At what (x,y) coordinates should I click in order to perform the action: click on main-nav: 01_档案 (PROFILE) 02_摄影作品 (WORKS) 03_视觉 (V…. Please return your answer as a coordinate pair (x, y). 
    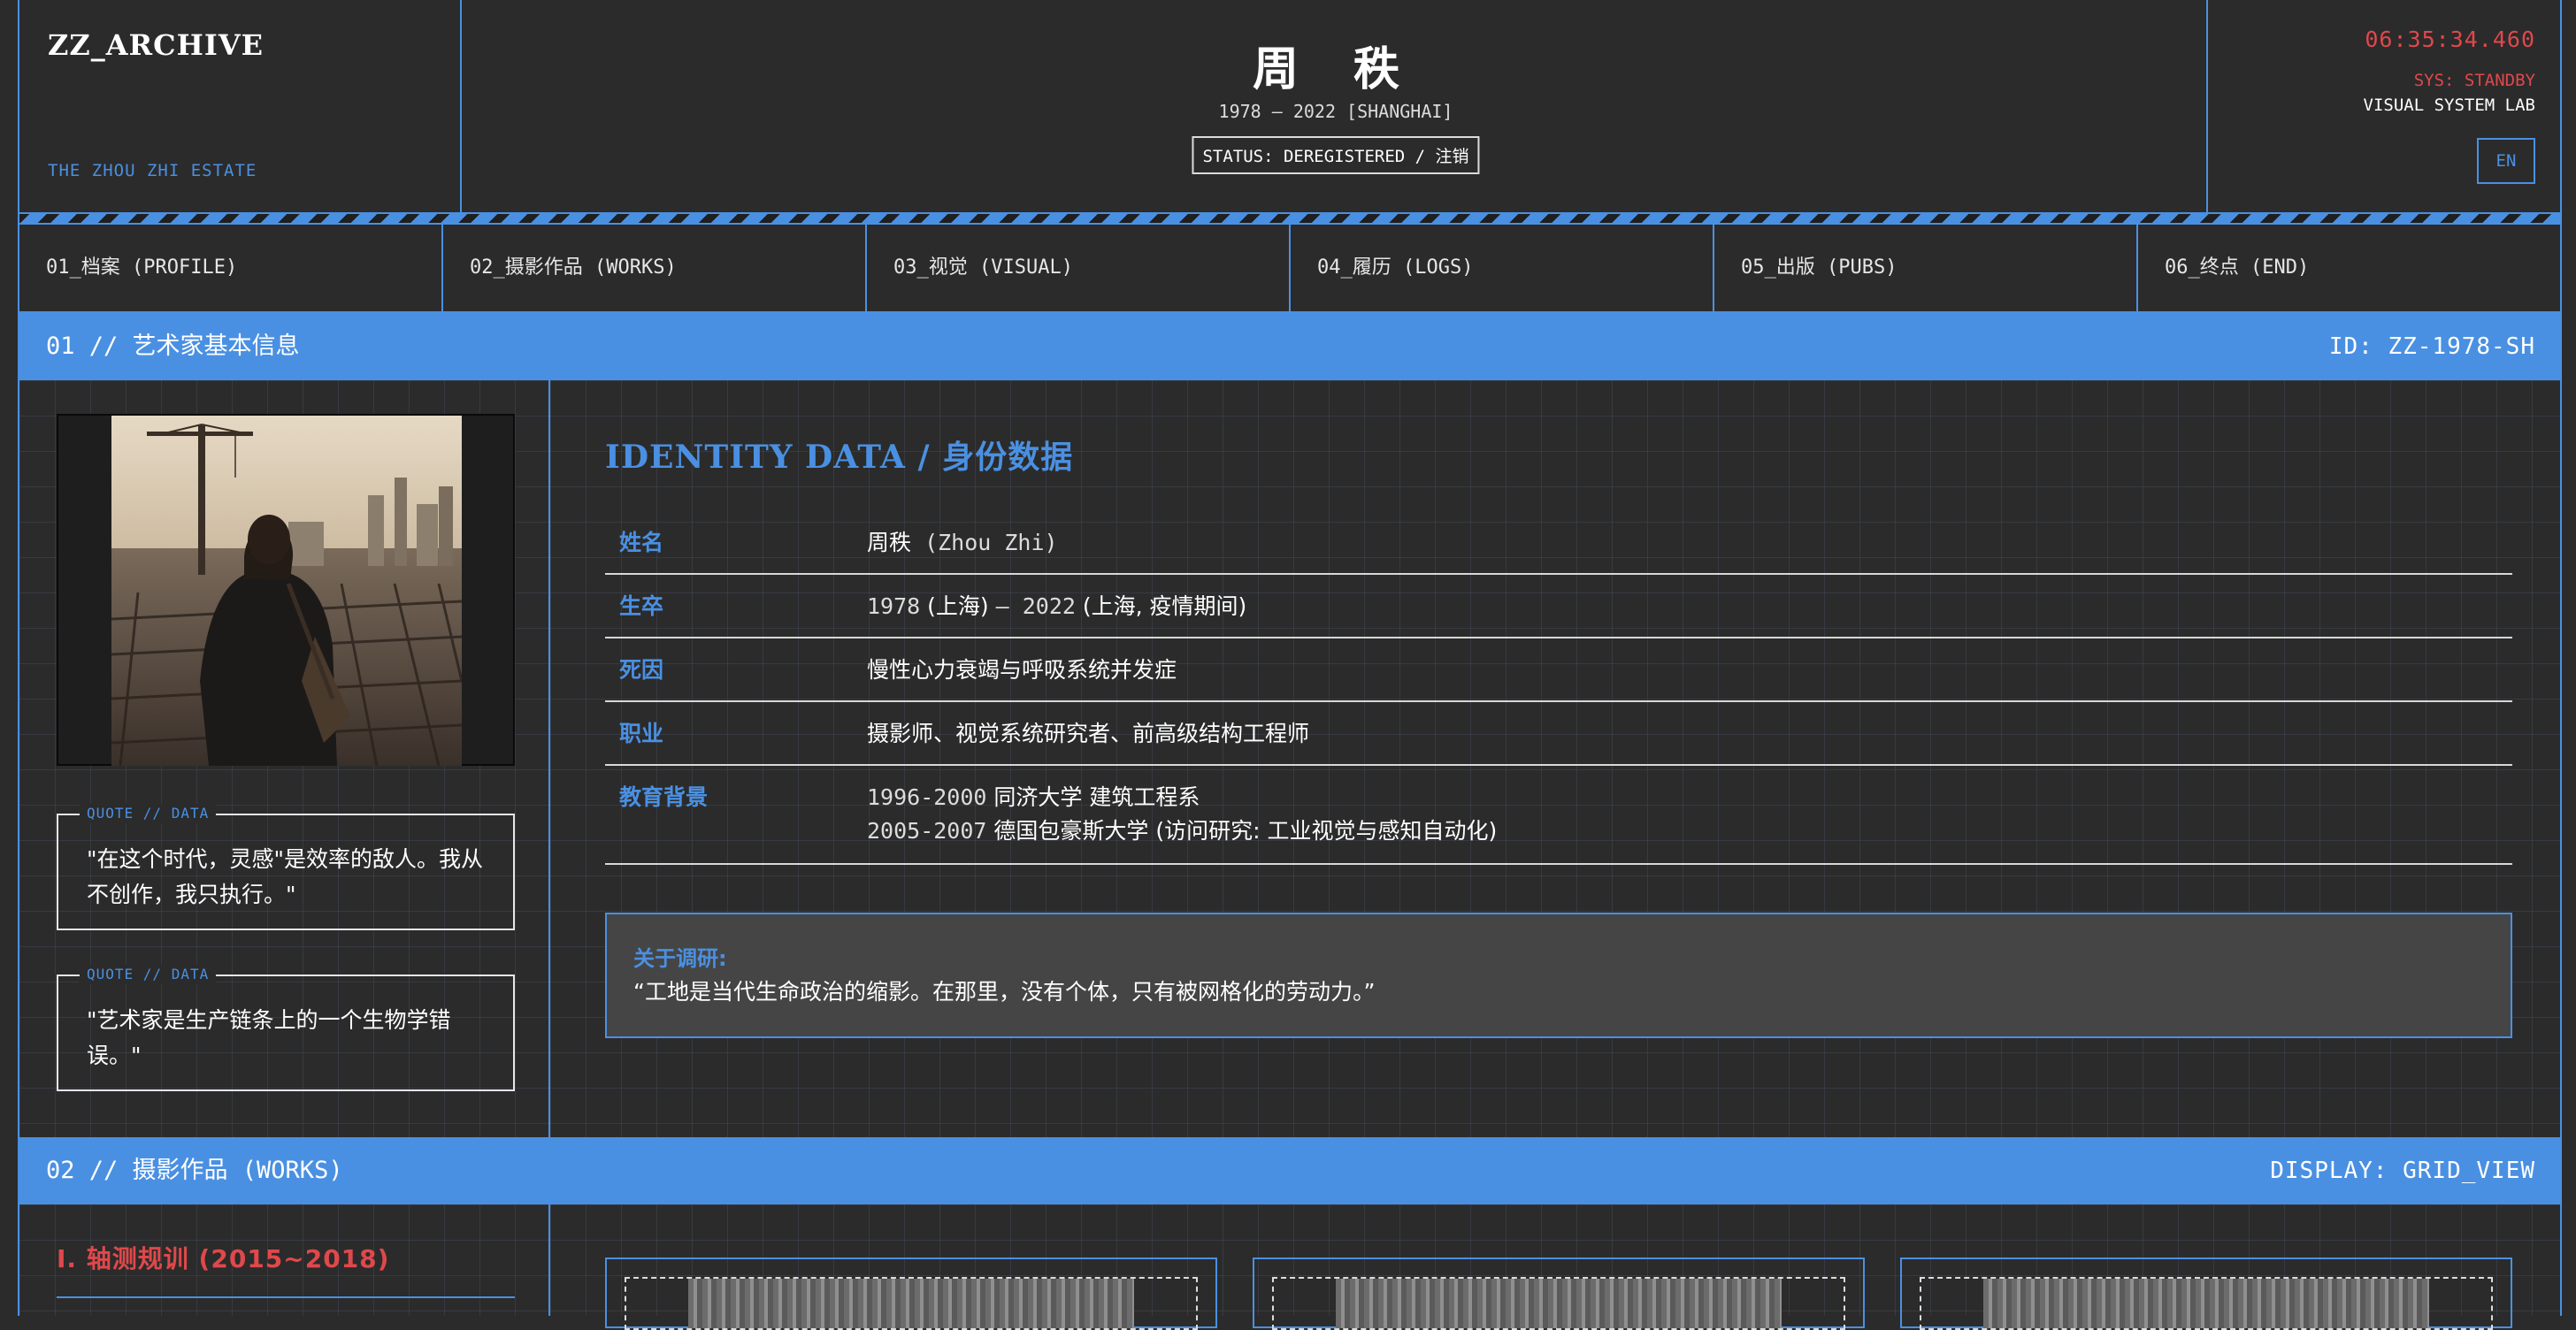
    Looking at the image, I should click on (1289, 269).